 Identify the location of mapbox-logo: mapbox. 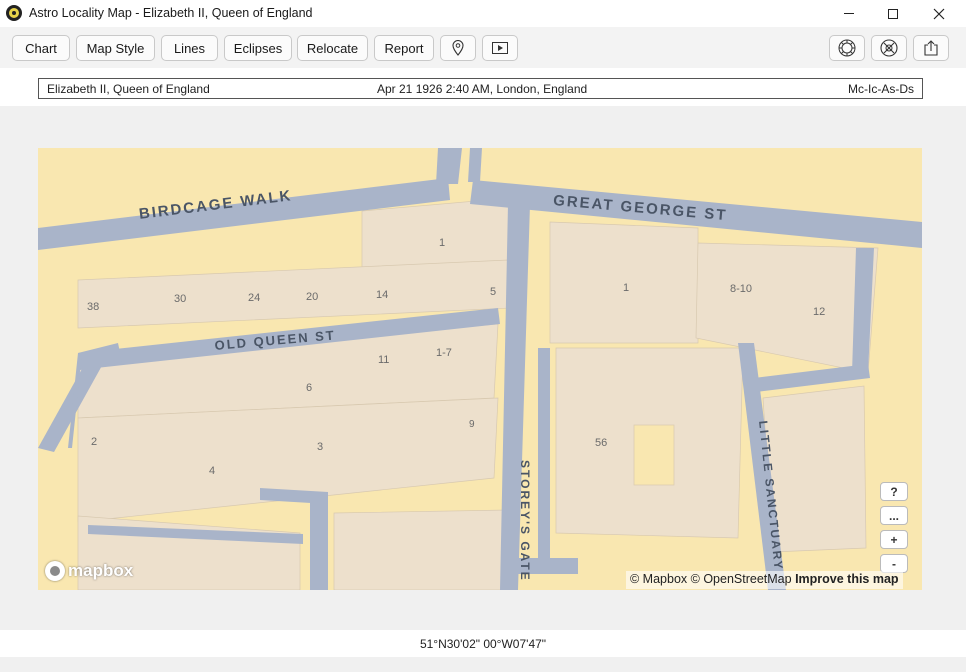
(89, 571).